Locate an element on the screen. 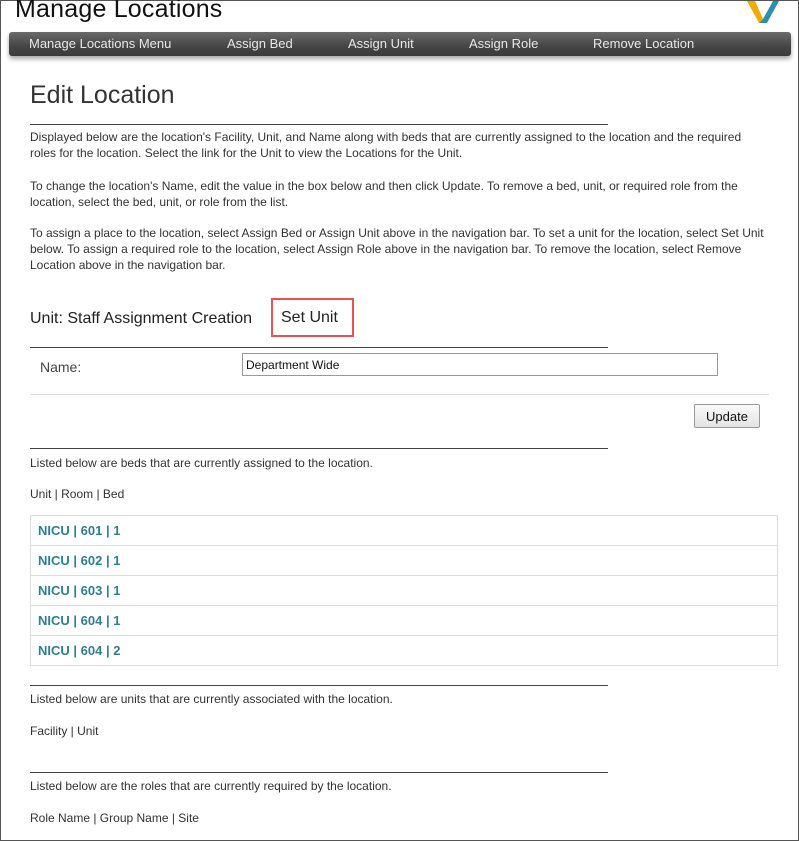  unit-label: Unit: Staff Assignment Creation is located at coordinates (141, 318).